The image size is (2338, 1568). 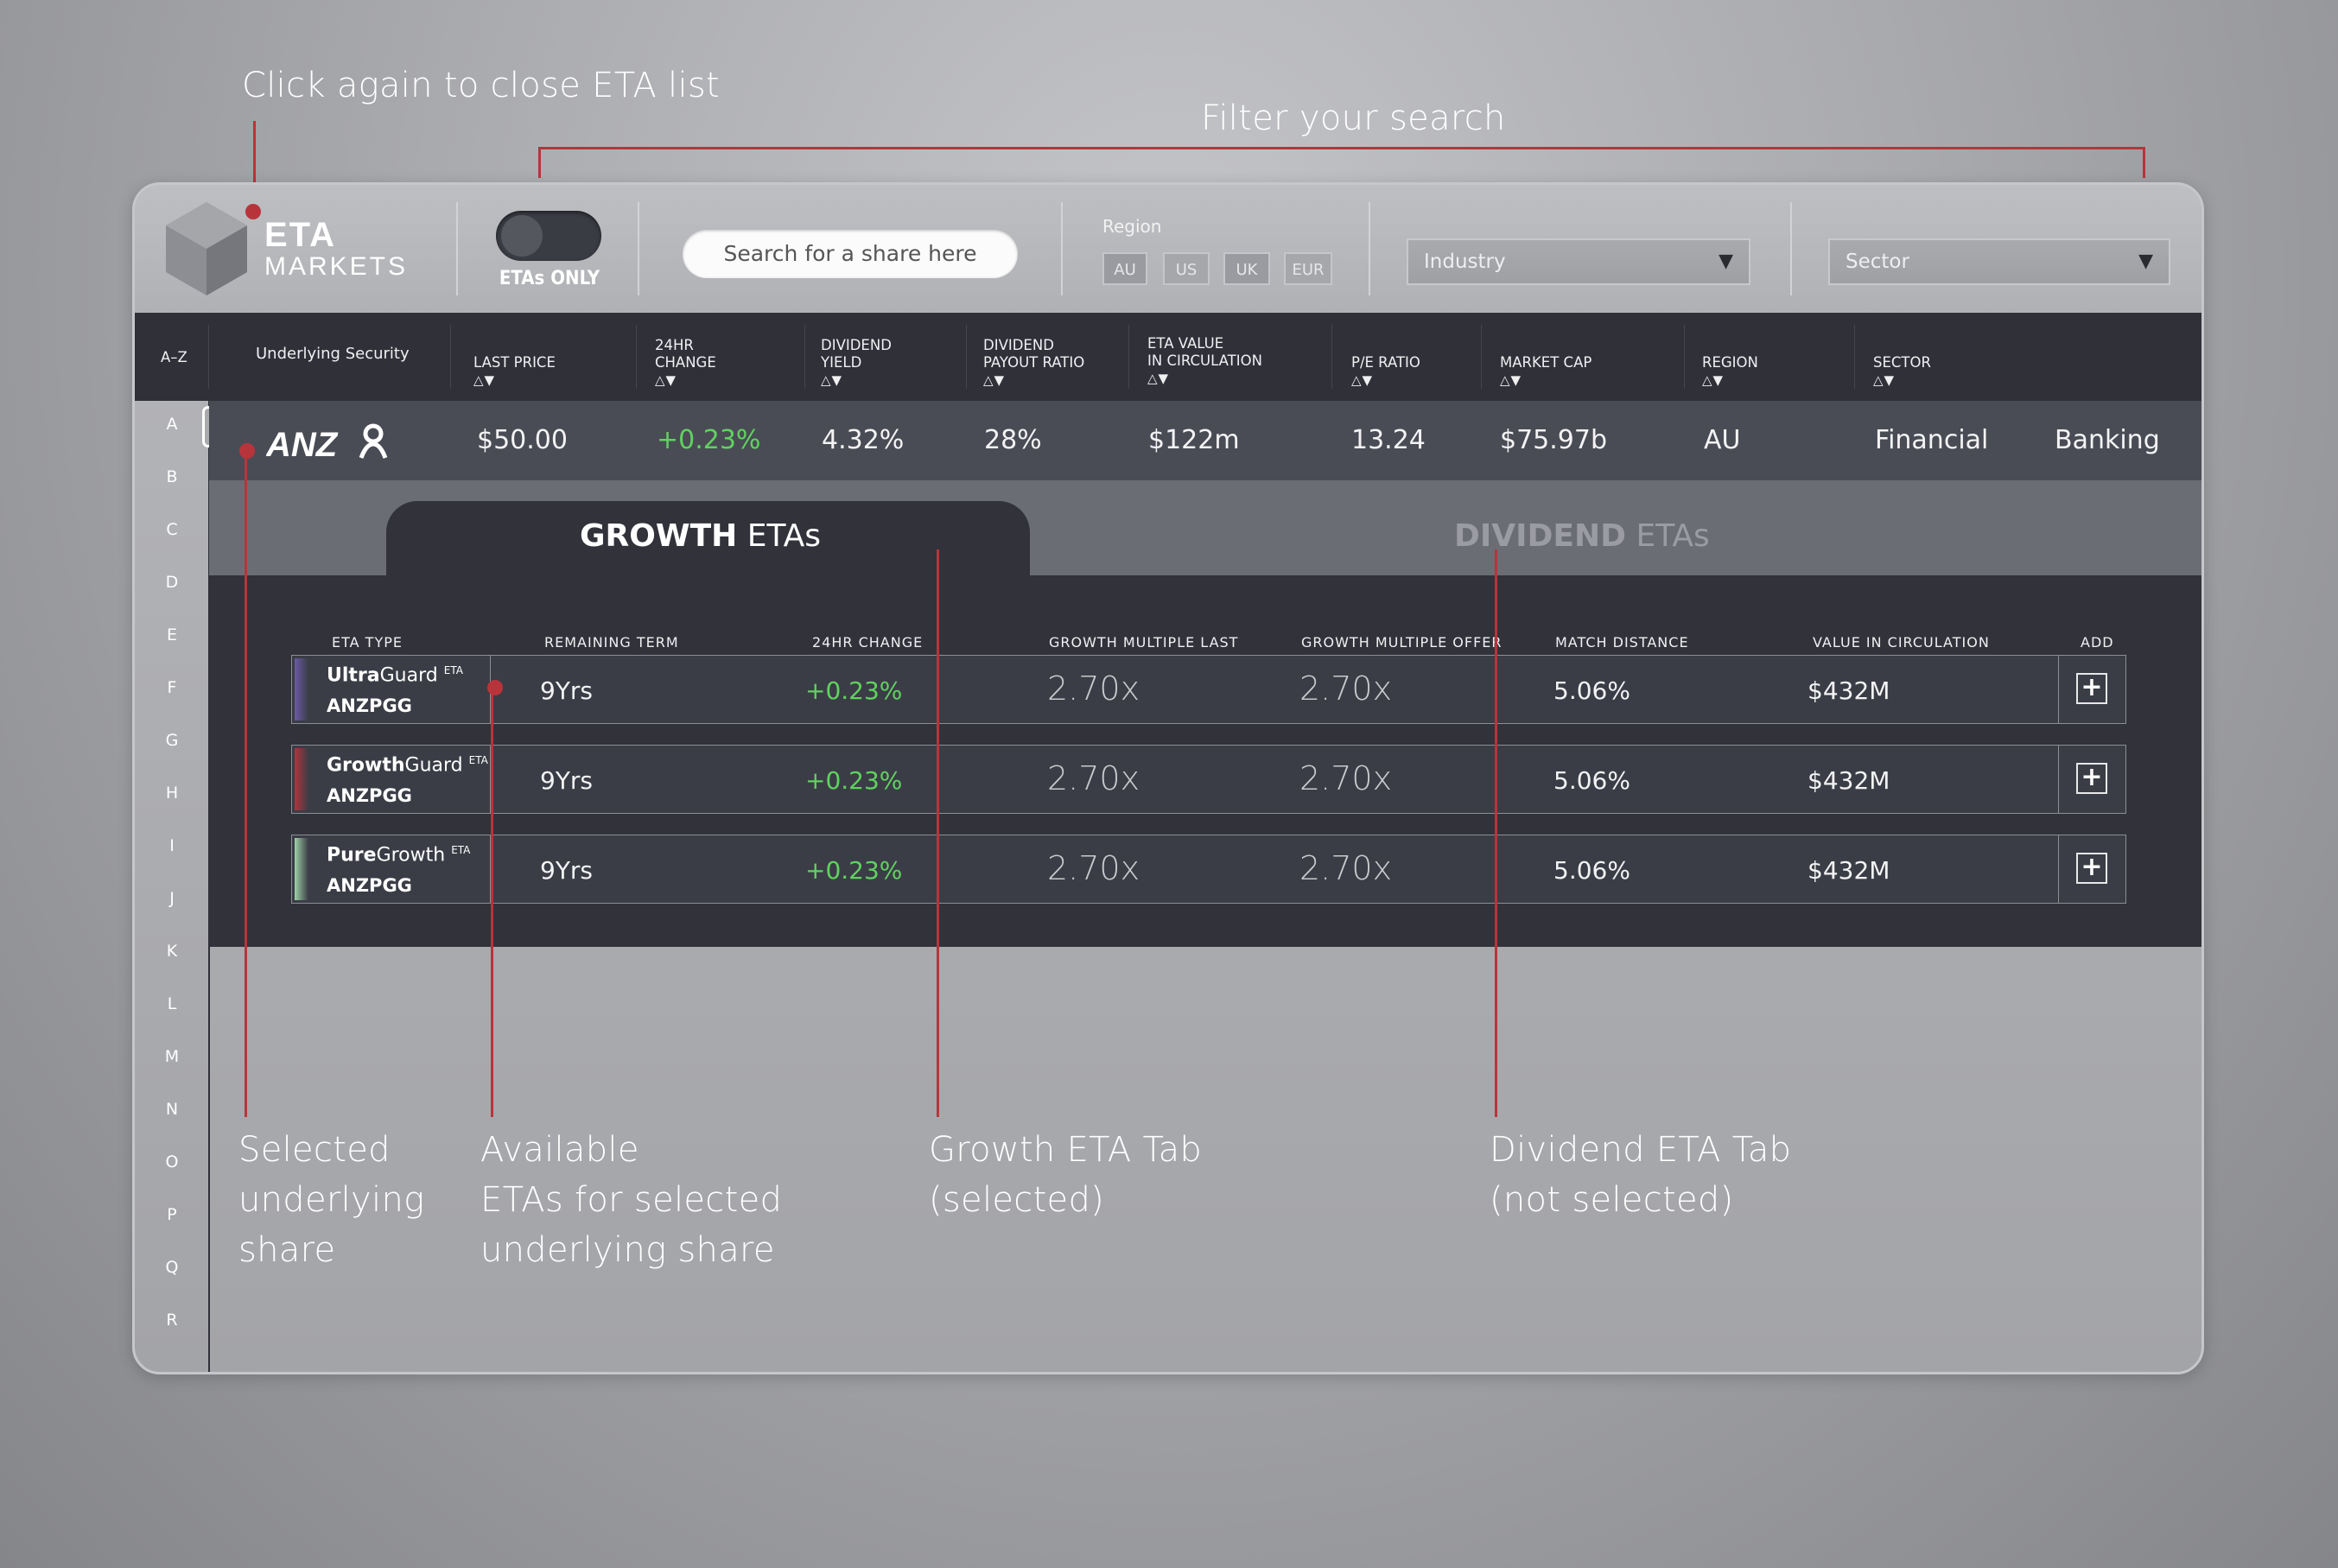 What do you see at coordinates (856, 363) in the screenshot?
I see `col-header-dividend-yield: DIVIDEND YIELD △▼` at bounding box center [856, 363].